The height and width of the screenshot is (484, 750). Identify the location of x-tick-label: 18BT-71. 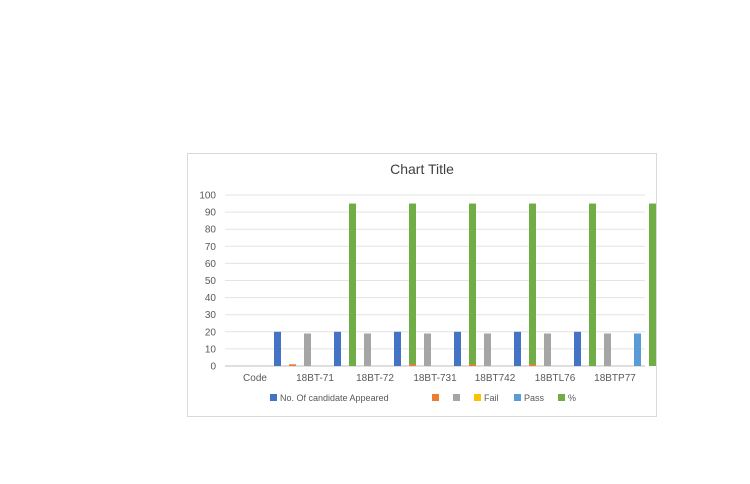
(315, 378).